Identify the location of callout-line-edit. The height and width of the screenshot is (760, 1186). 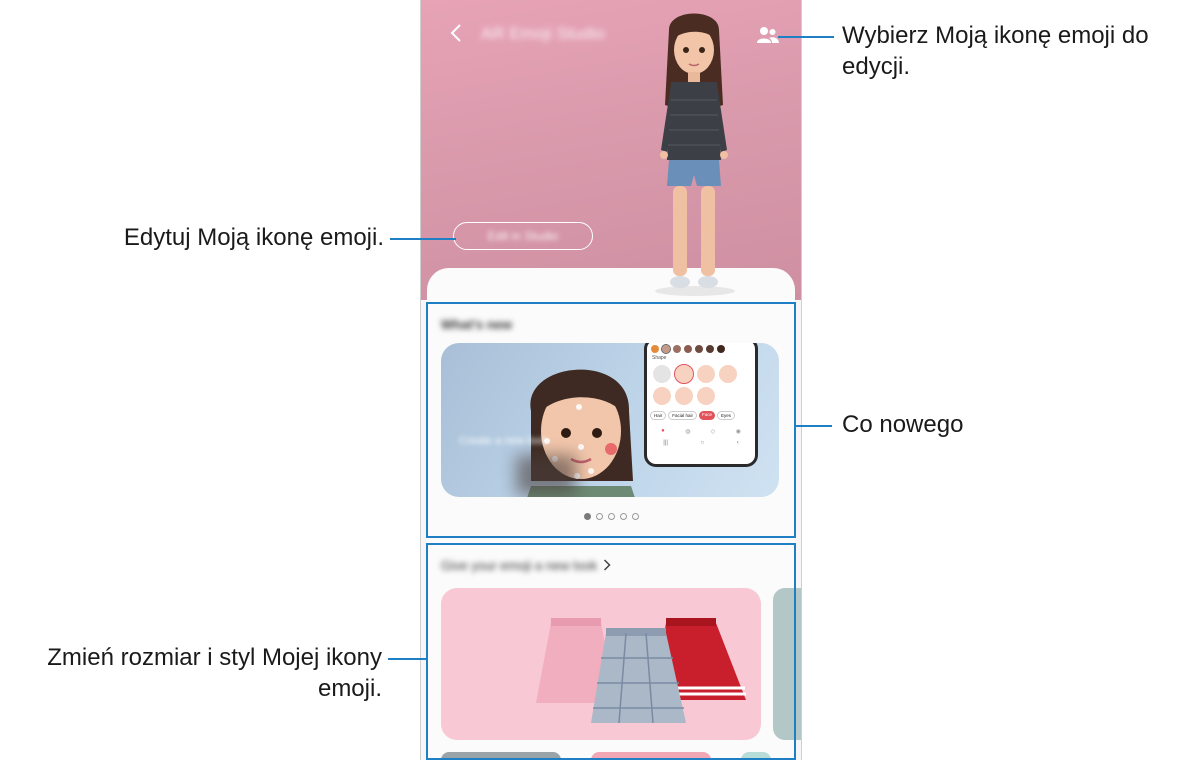
(423, 239).